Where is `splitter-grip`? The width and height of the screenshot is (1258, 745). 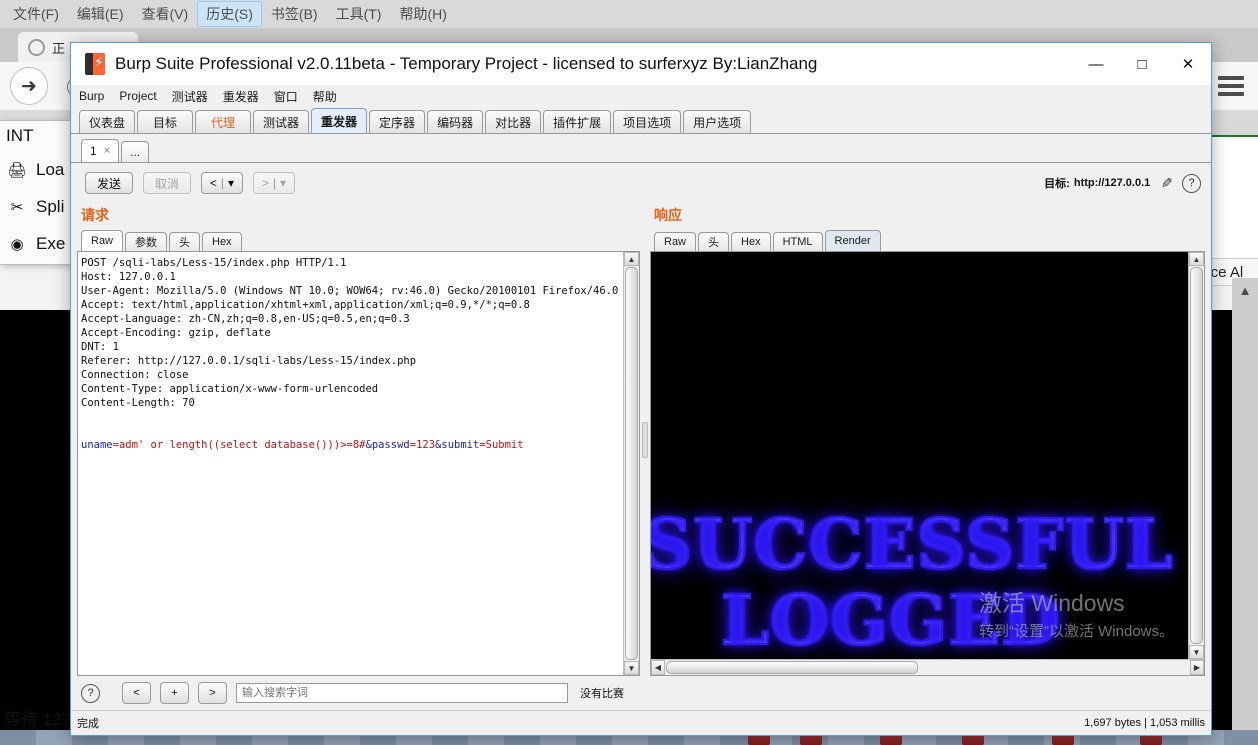 splitter-grip is located at coordinates (645, 439).